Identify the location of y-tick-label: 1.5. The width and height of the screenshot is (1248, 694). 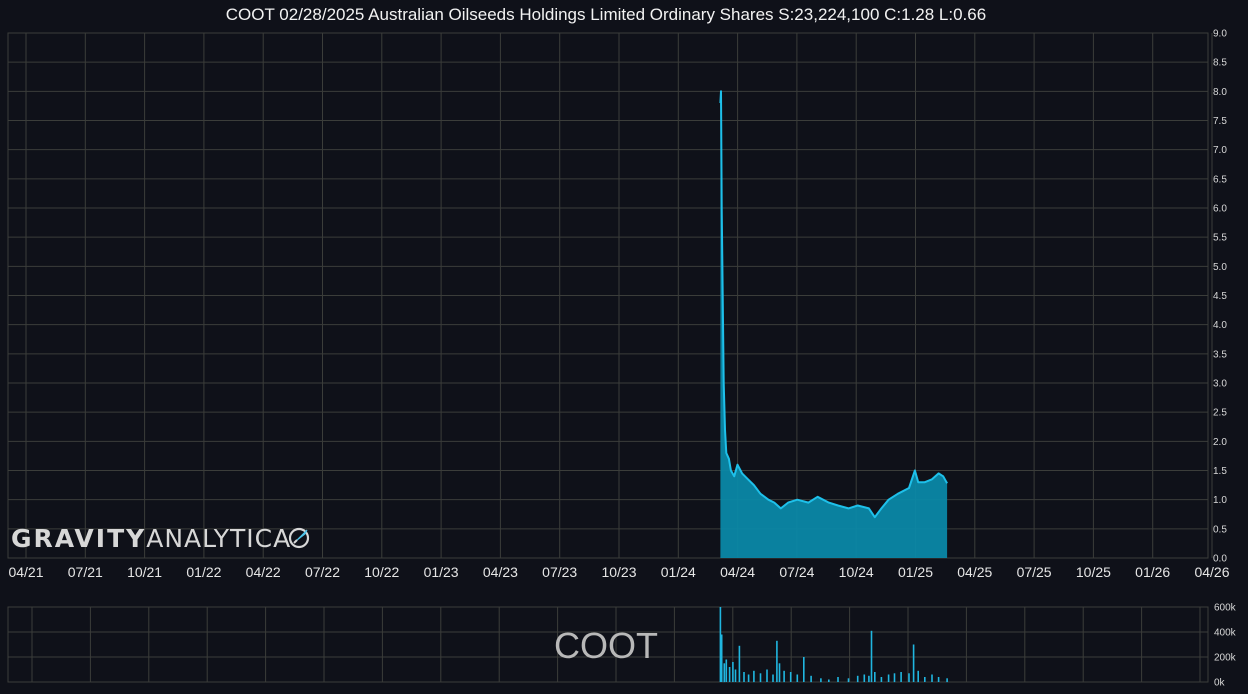
(1220, 471).